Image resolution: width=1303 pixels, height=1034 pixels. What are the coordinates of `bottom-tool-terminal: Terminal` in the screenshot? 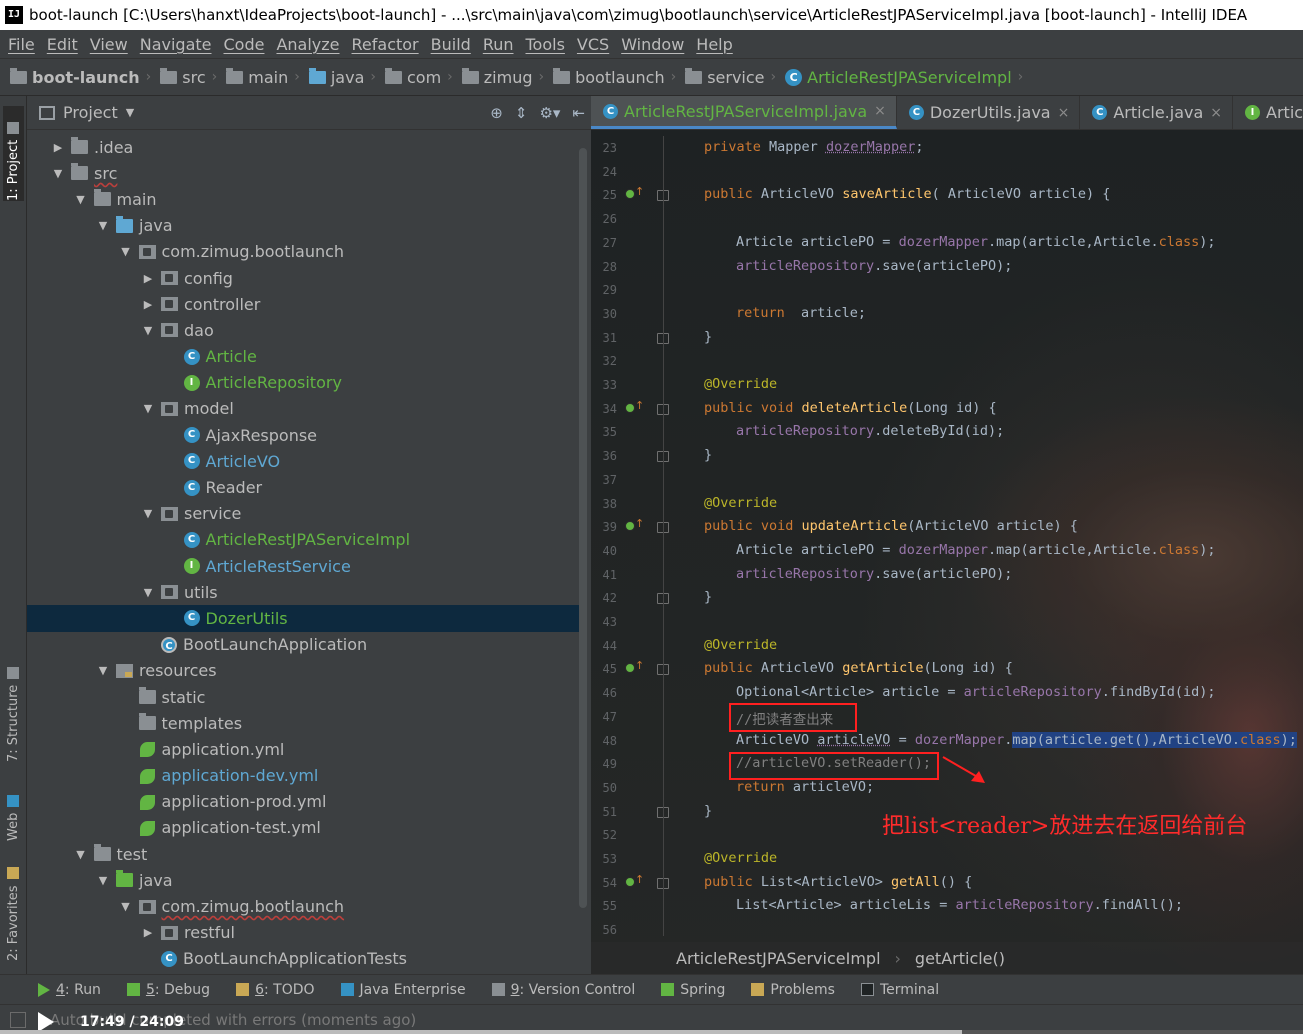 It's located at (899, 990).